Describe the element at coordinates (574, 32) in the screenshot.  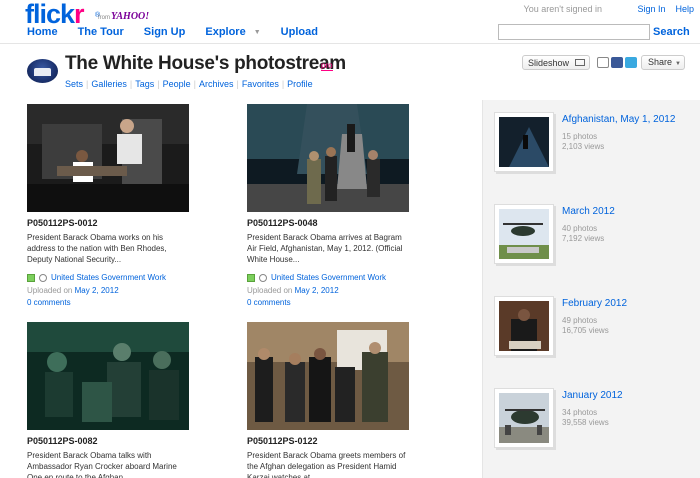
I see `search-input` at that location.